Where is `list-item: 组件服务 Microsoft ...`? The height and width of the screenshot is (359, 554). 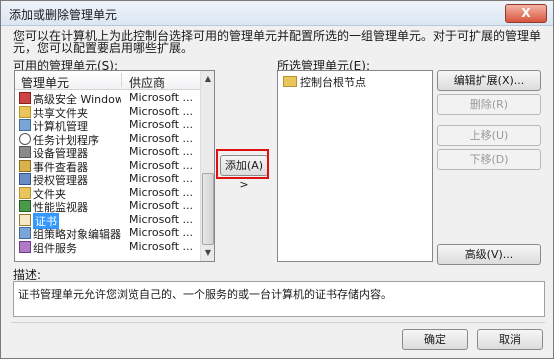 list-item: 组件服务 Microsoft ... is located at coordinates (107, 247).